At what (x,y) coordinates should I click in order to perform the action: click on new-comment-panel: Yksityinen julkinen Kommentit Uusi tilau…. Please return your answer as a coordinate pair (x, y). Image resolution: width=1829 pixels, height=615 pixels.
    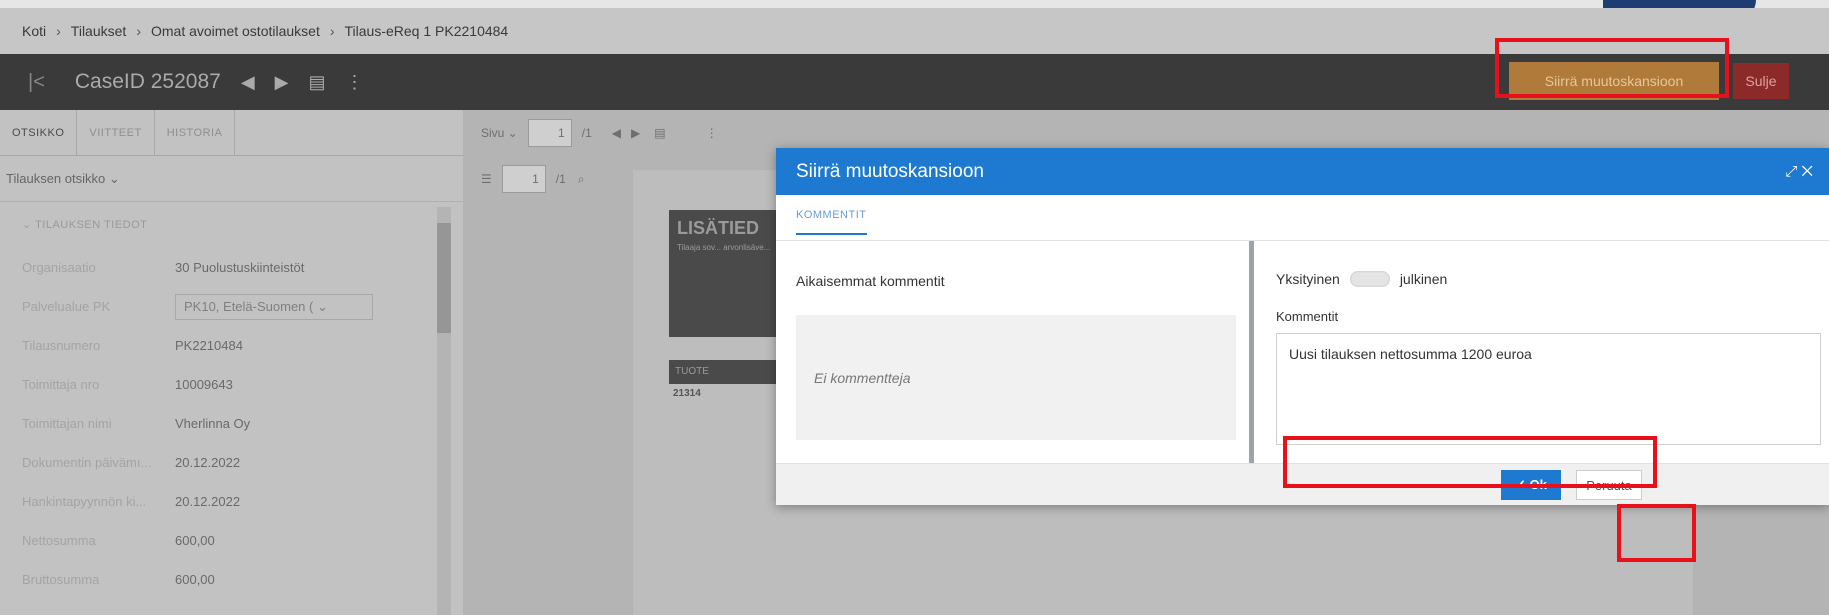
    Looking at the image, I should click on (1552, 352).